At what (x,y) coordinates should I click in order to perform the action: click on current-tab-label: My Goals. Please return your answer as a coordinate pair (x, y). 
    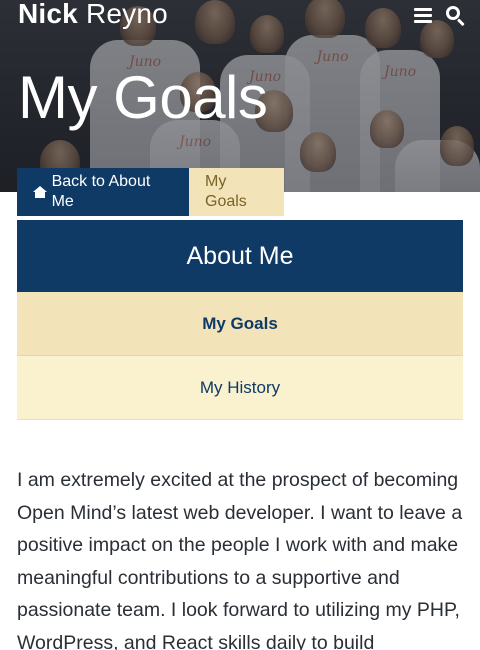
    Looking at the image, I should click on (226, 191).